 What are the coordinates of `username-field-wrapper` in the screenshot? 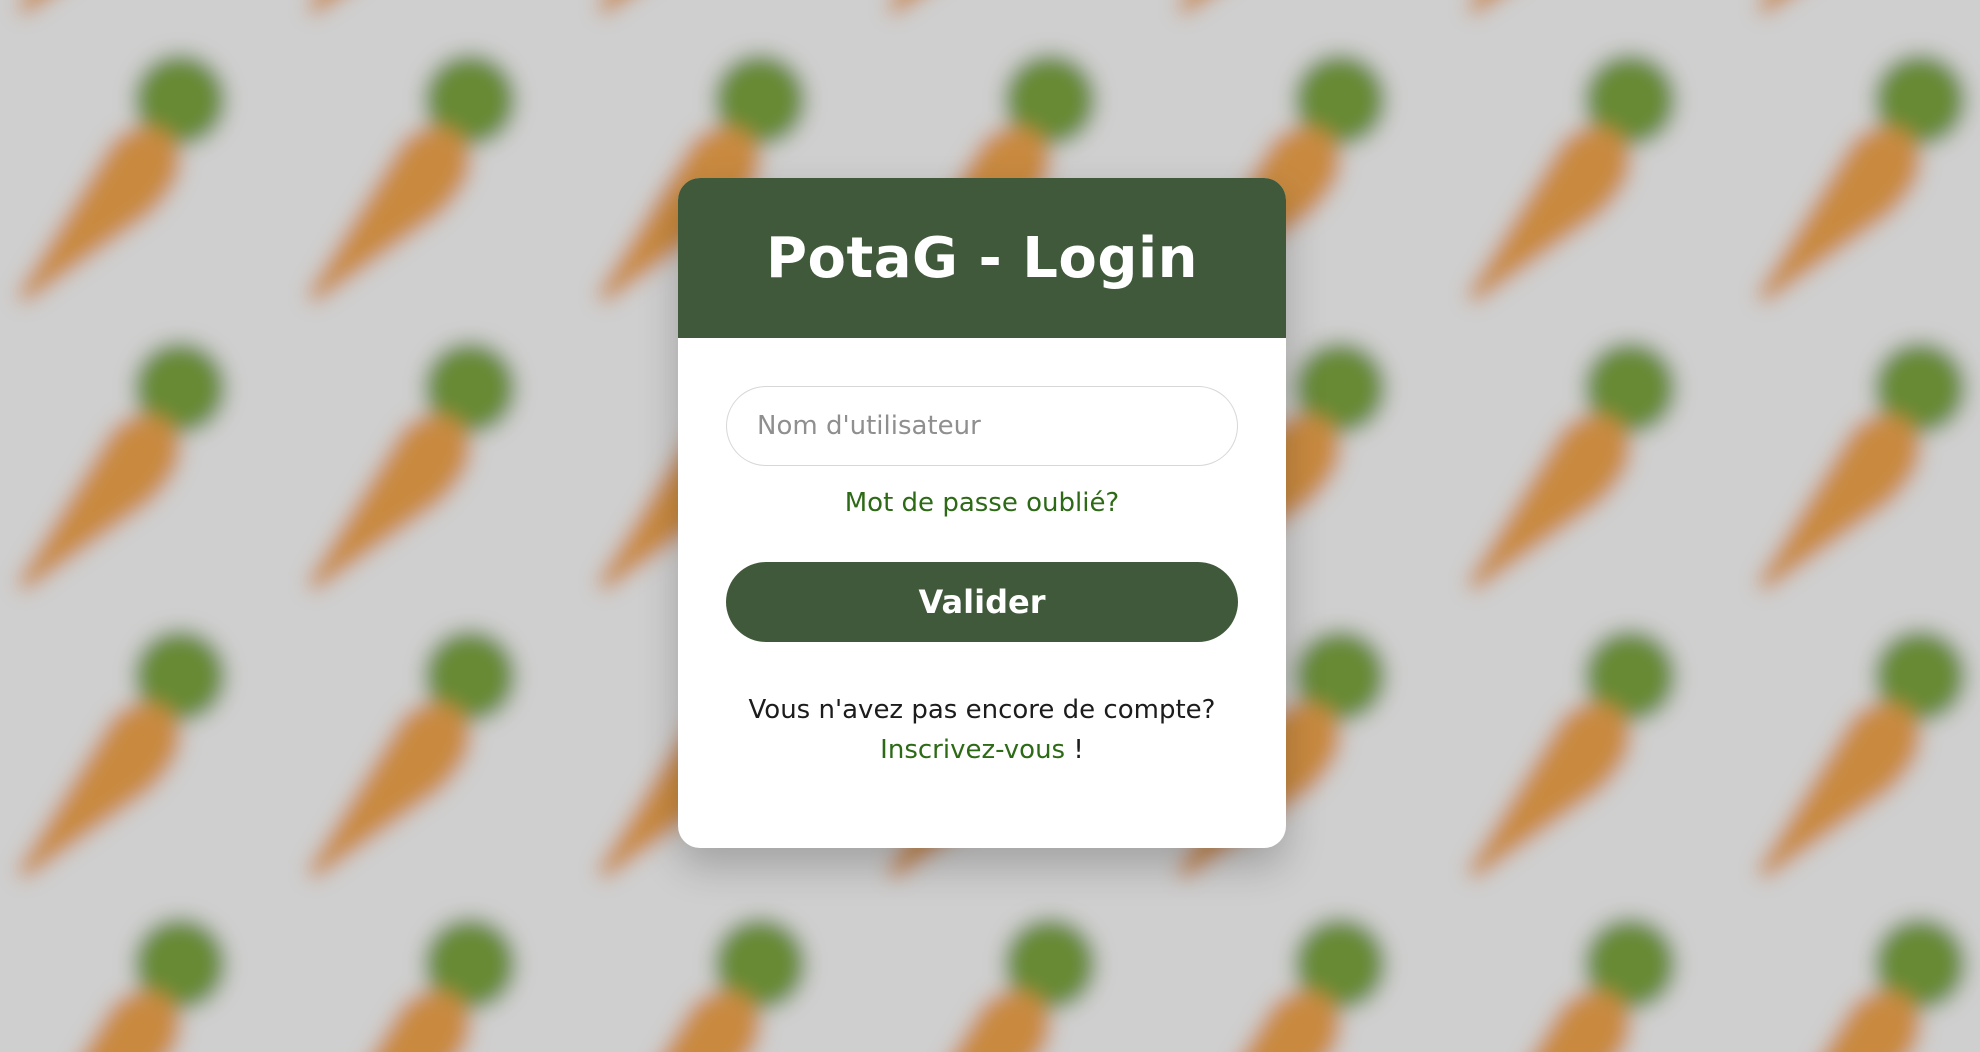 It's located at (982, 426).